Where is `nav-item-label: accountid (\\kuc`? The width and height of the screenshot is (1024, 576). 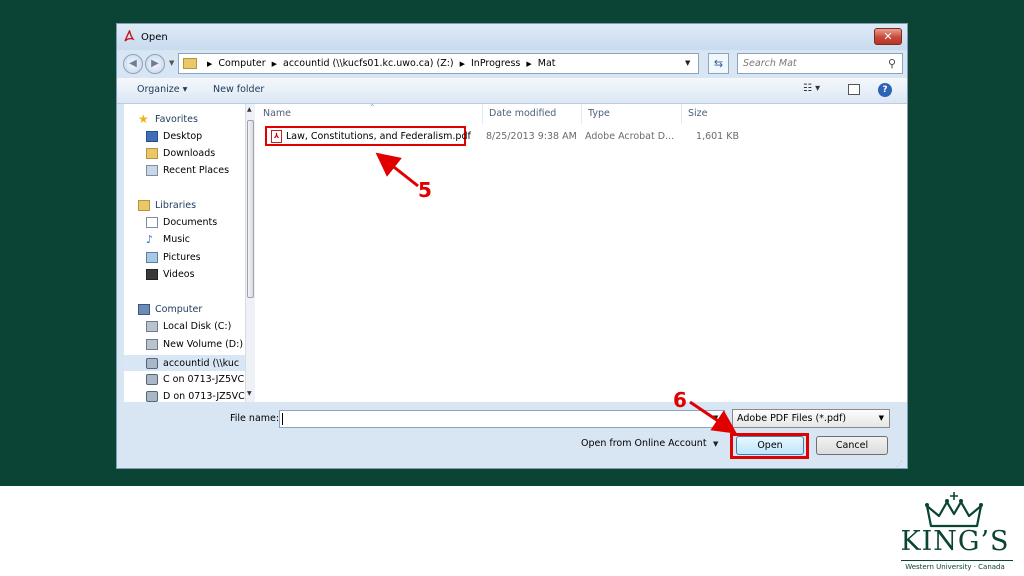
nav-item-label: accountid (\\kuc is located at coordinates (201, 363).